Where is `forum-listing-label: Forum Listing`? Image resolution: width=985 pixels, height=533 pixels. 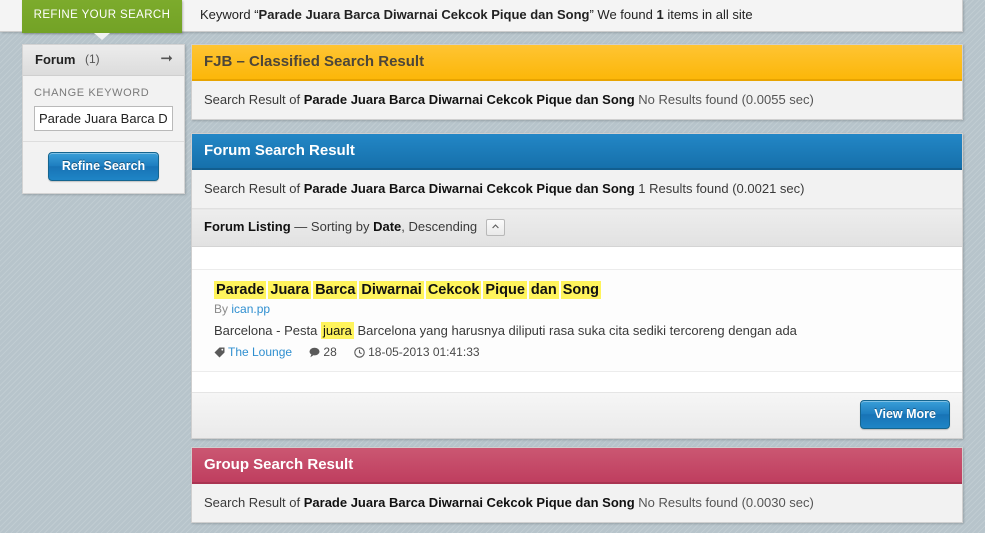 forum-listing-label: Forum Listing is located at coordinates (247, 226).